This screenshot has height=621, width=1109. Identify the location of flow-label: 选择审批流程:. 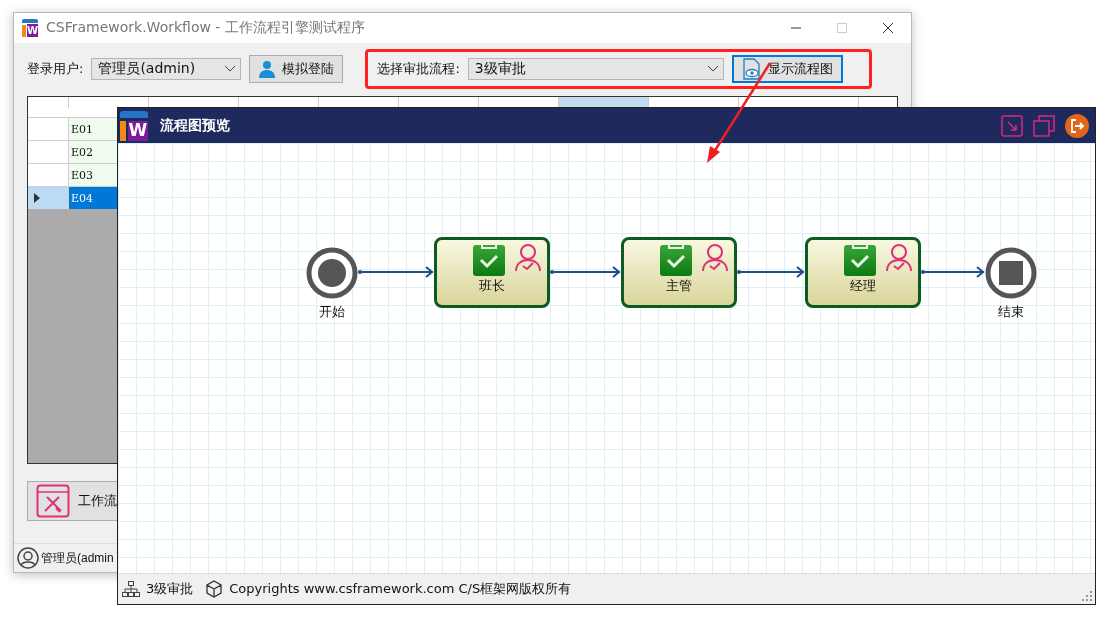
(418, 69).